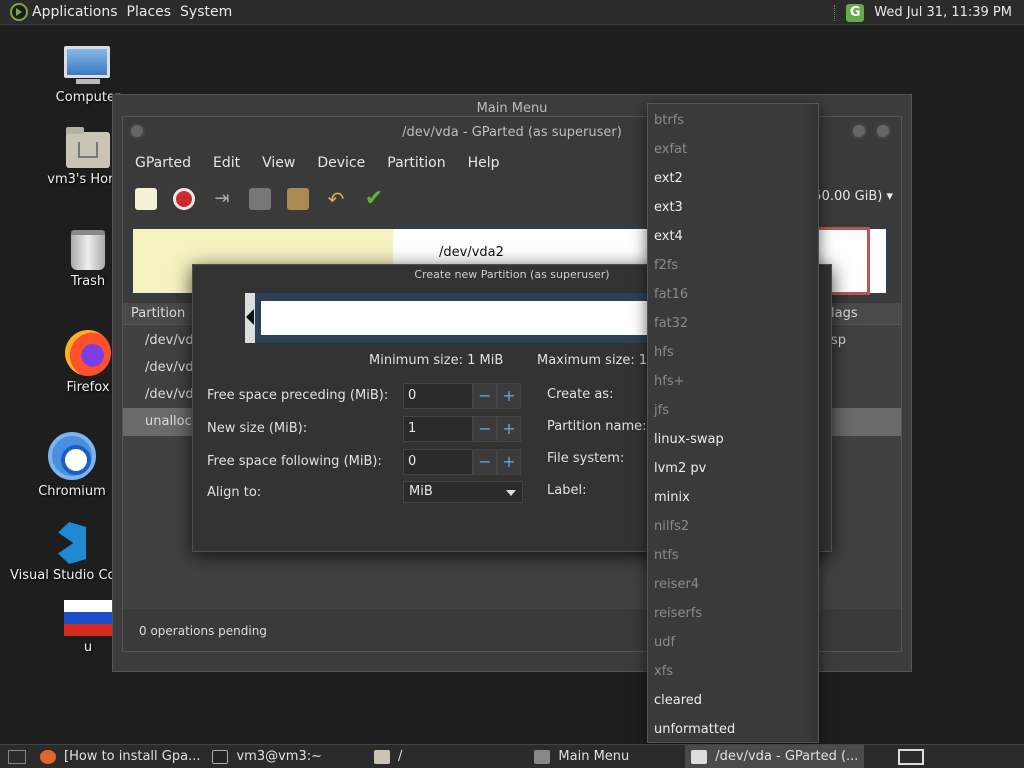 The height and width of the screenshot is (768, 1024). What do you see at coordinates (463, 492) in the screenshot?
I see `align-to-select: MiB` at bounding box center [463, 492].